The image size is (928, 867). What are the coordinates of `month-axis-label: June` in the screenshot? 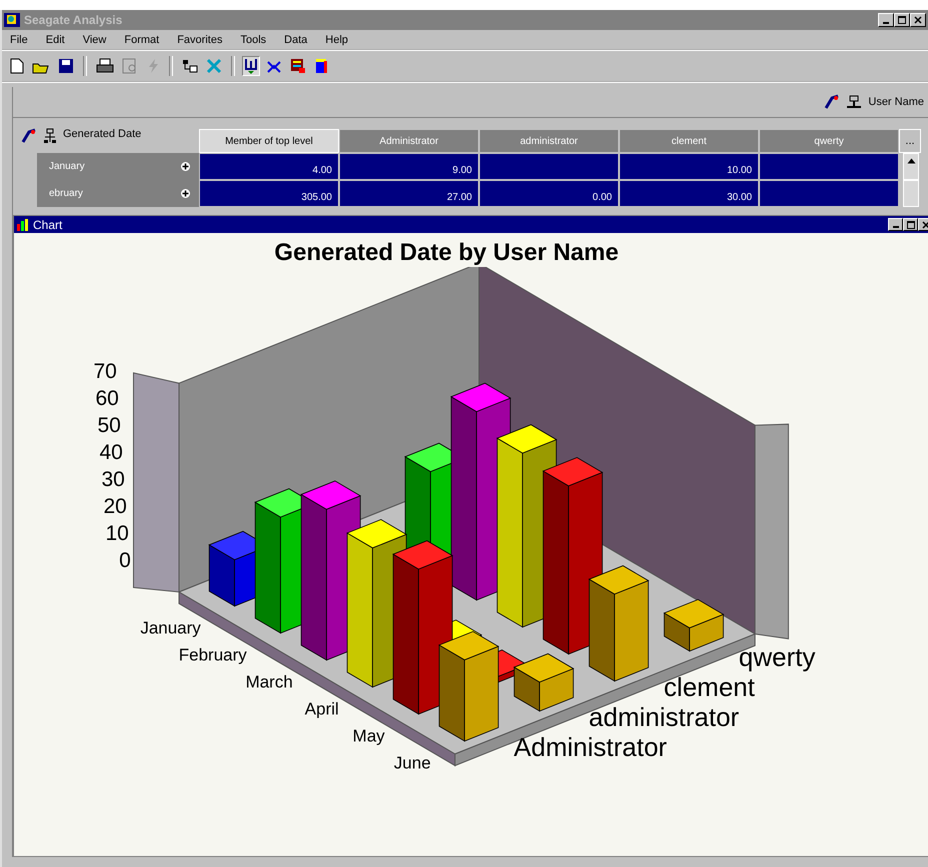 It's located at (412, 763).